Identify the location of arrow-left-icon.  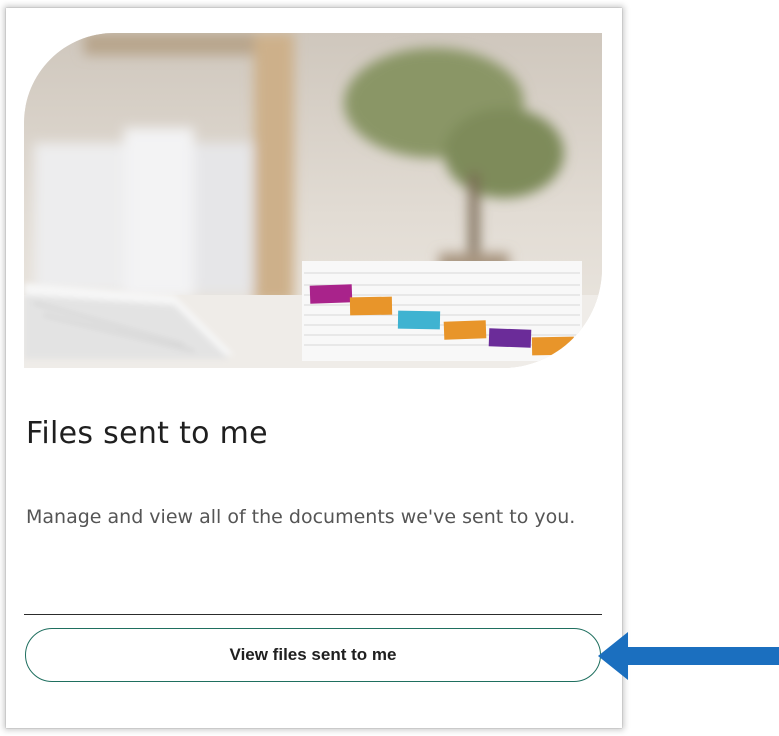
(688, 656).